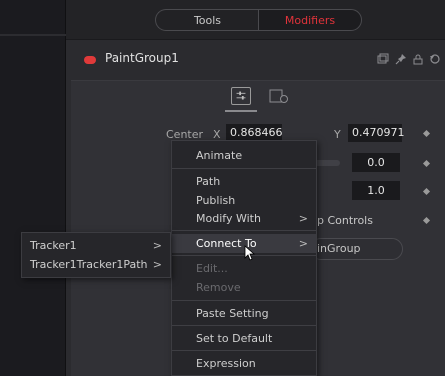 This screenshot has height=376, width=445. Describe the element at coordinates (234, 338) in the screenshot. I see `menu-item-label: Set to Default` at that location.